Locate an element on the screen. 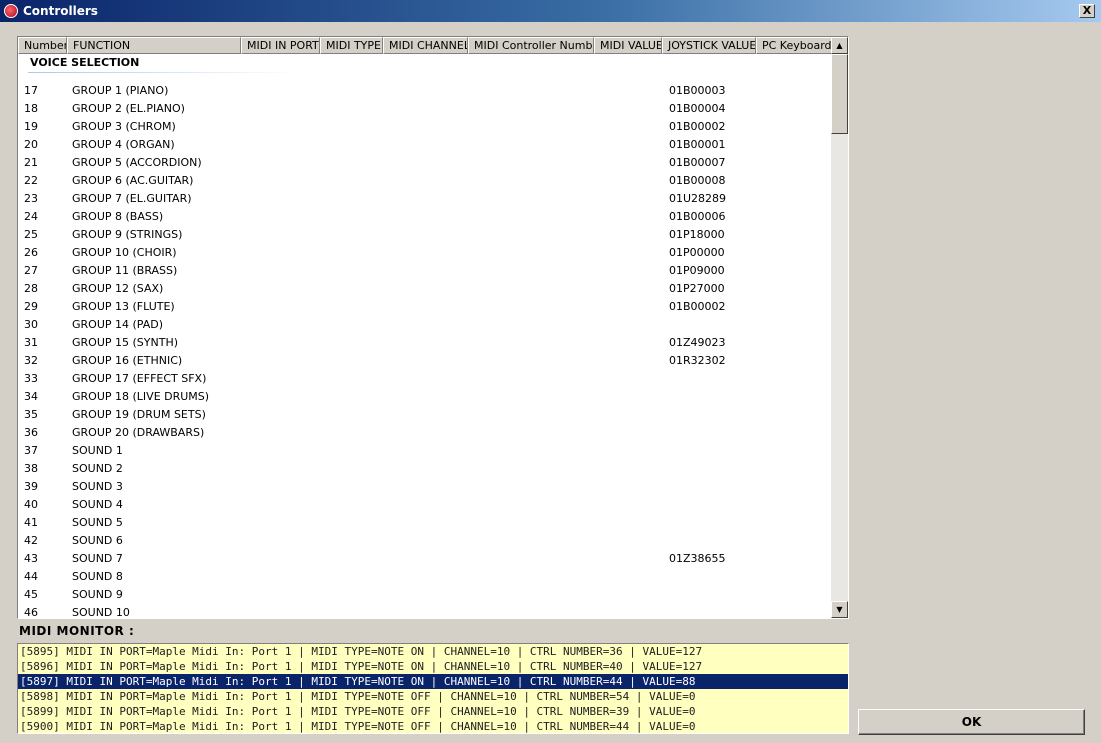  window-title: Controllers is located at coordinates (60, 11).